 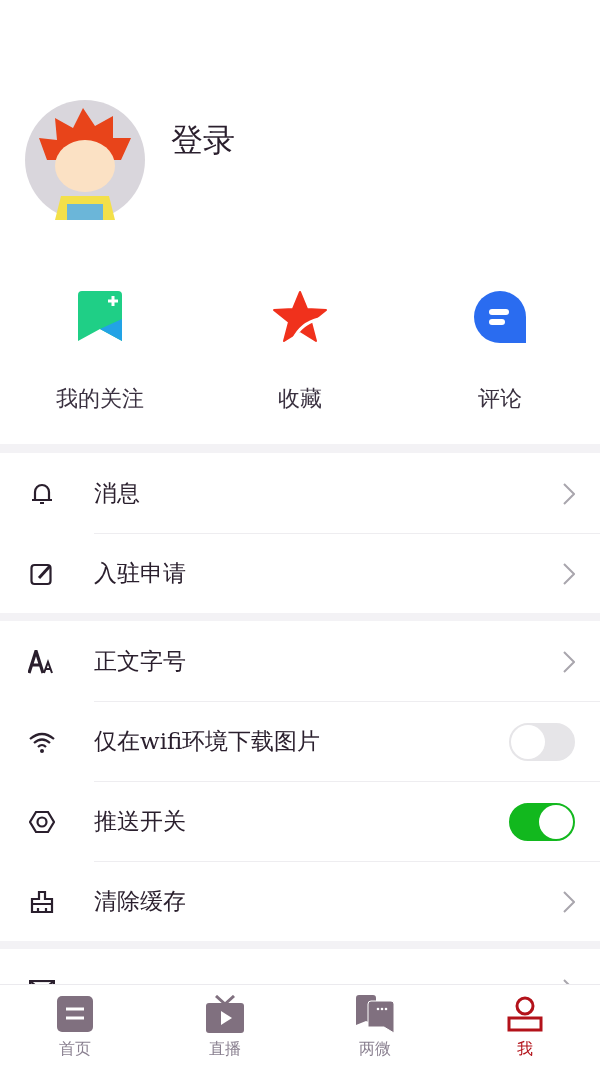 What do you see at coordinates (225, 1014) in the screenshot?
I see `tv-icon` at bounding box center [225, 1014].